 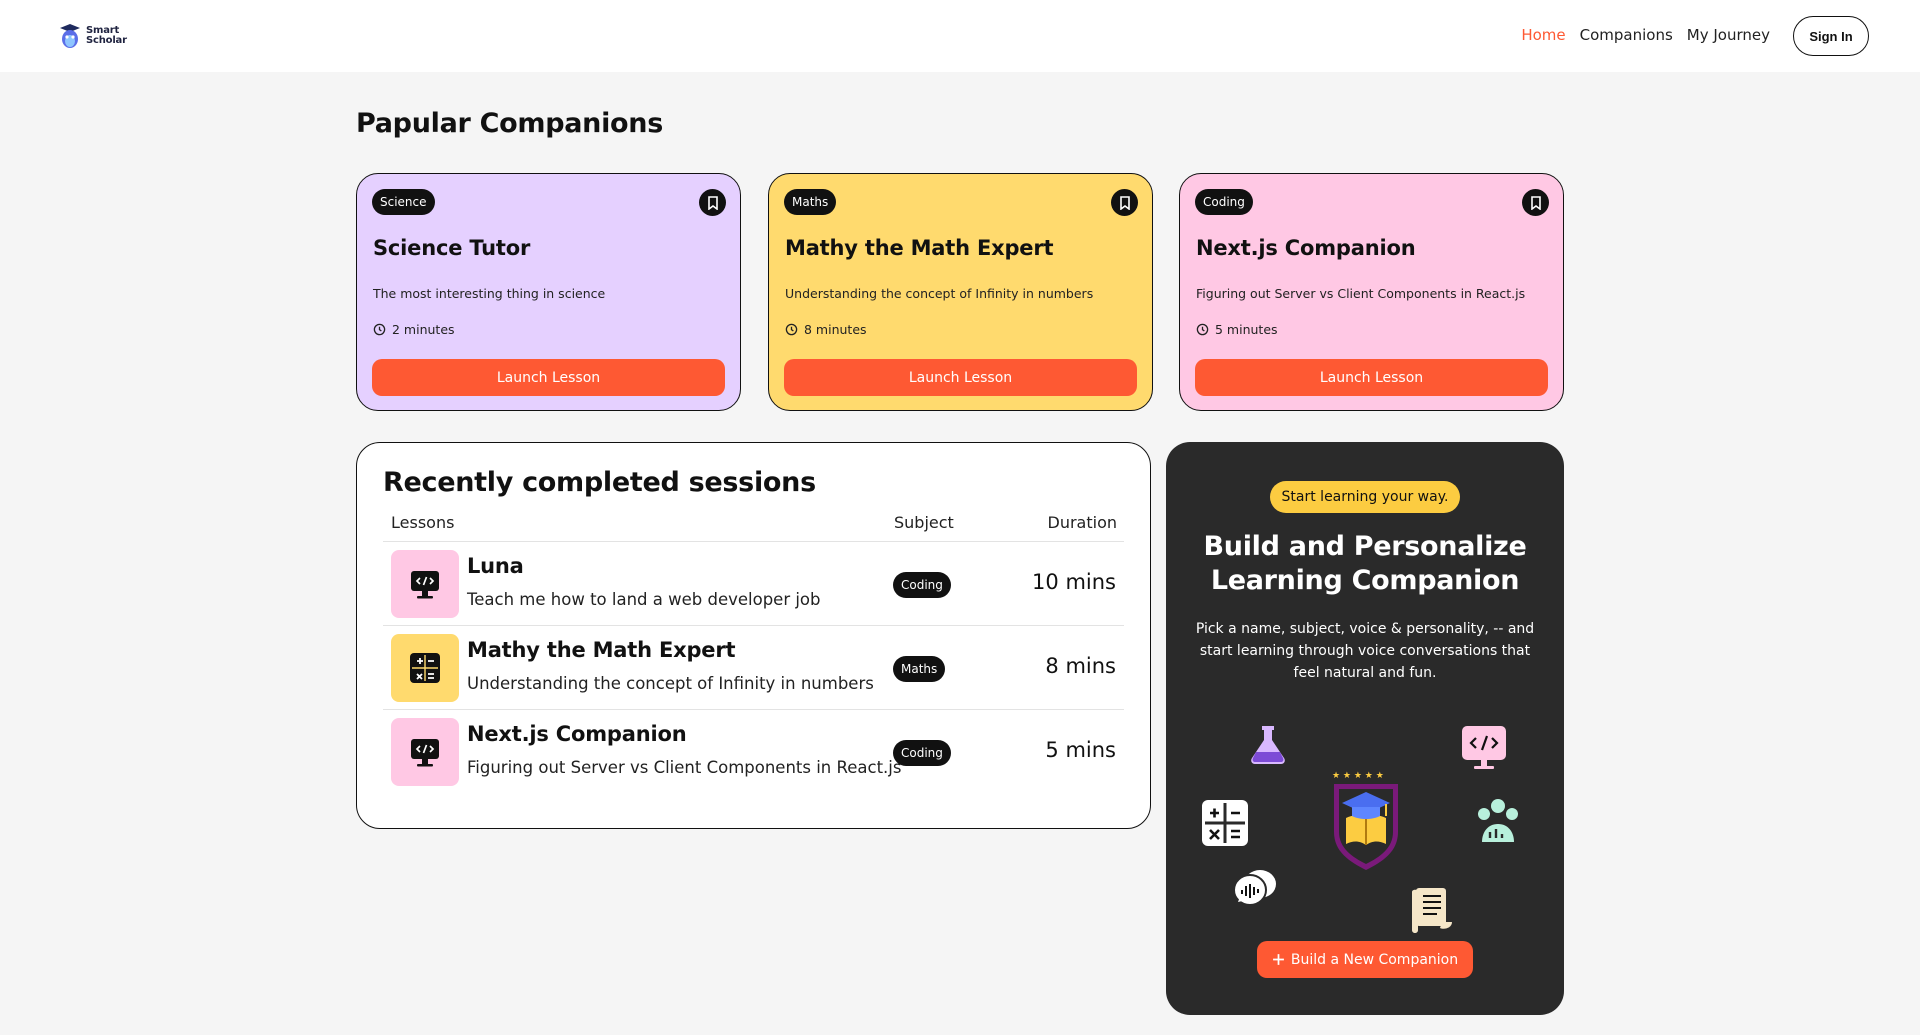 What do you see at coordinates (1254, 888) in the screenshot?
I see `voice-chat-icon` at bounding box center [1254, 888].